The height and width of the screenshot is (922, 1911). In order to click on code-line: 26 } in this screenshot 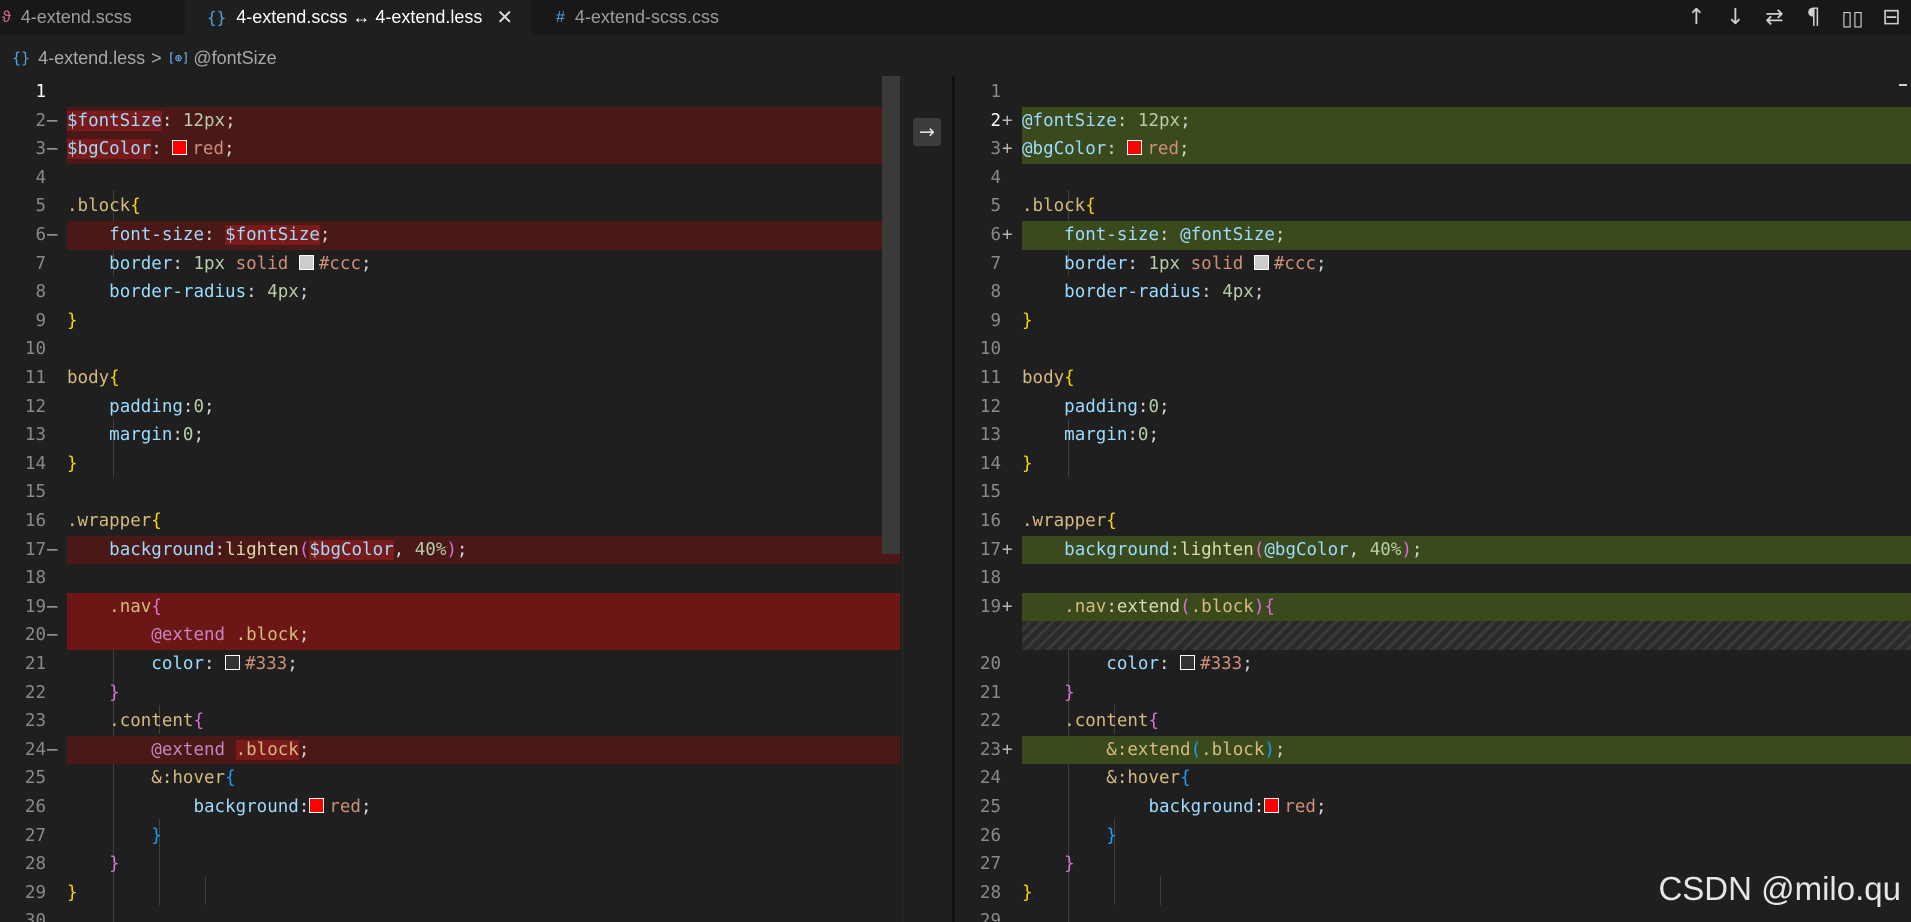, I will do `click(1433, 836)`.